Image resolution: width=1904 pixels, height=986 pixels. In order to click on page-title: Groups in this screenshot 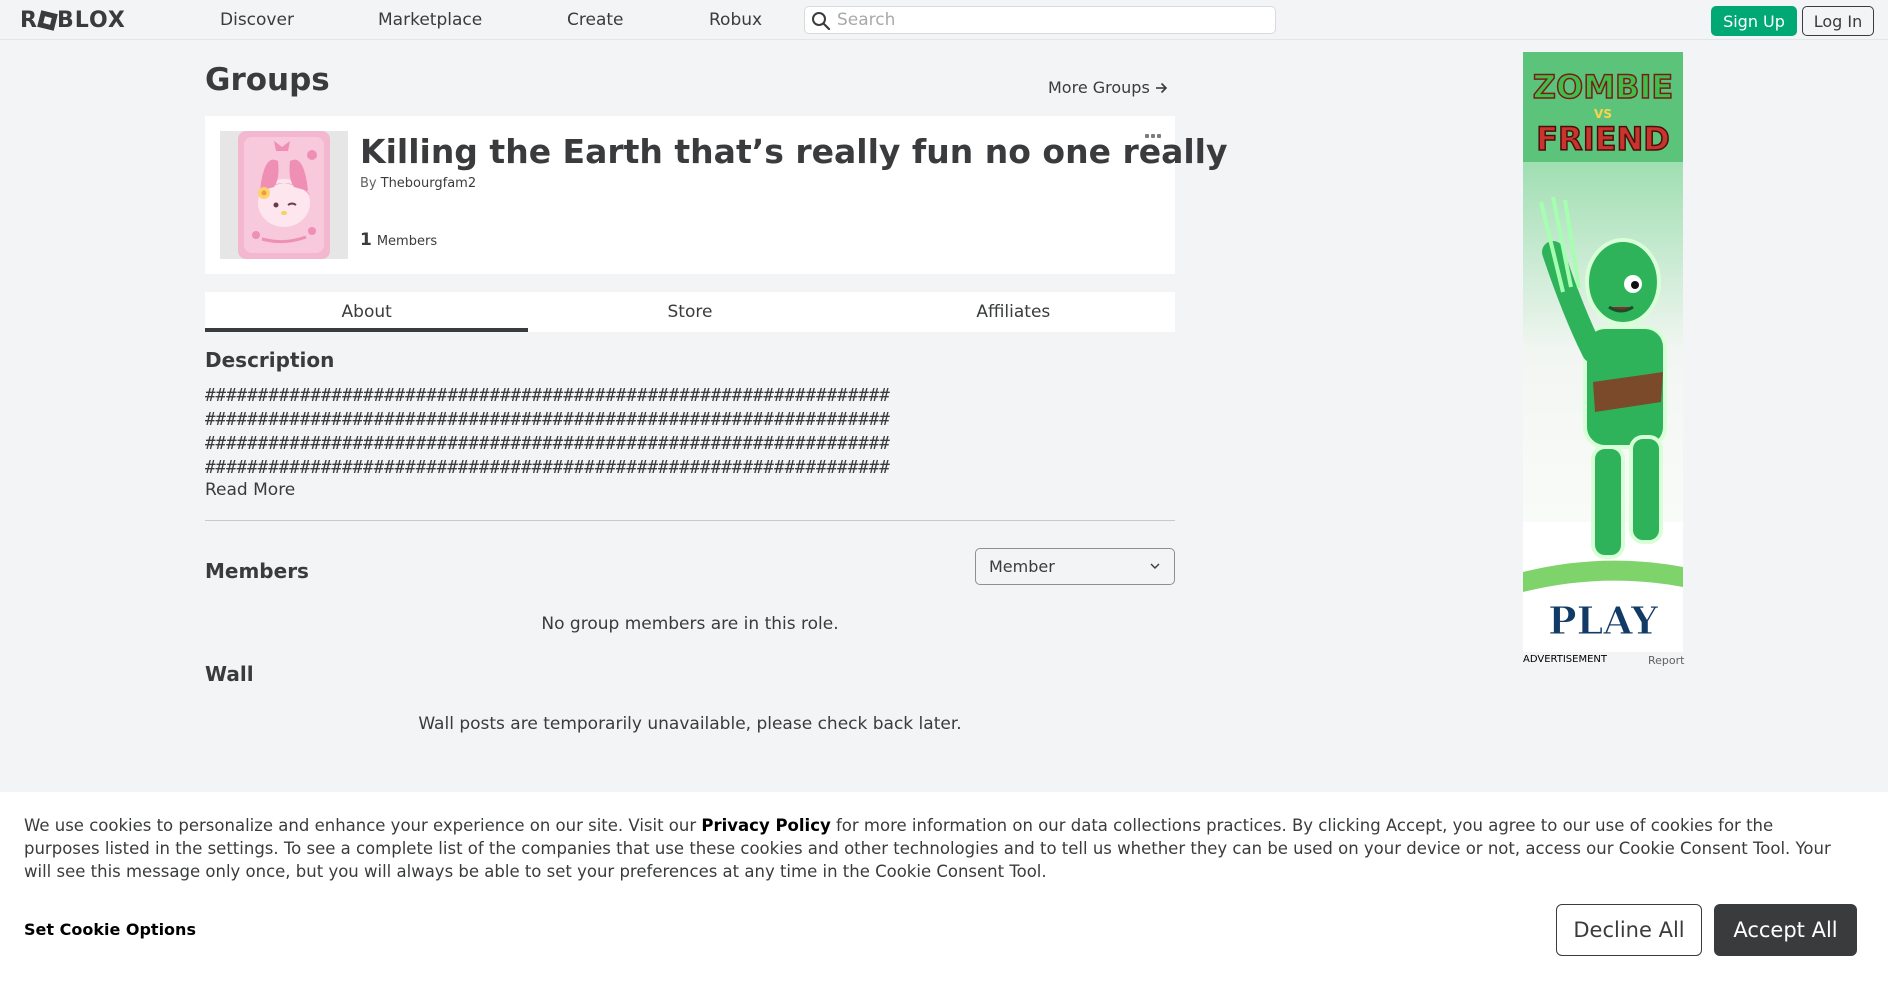, I will do `click(267, 80)`.